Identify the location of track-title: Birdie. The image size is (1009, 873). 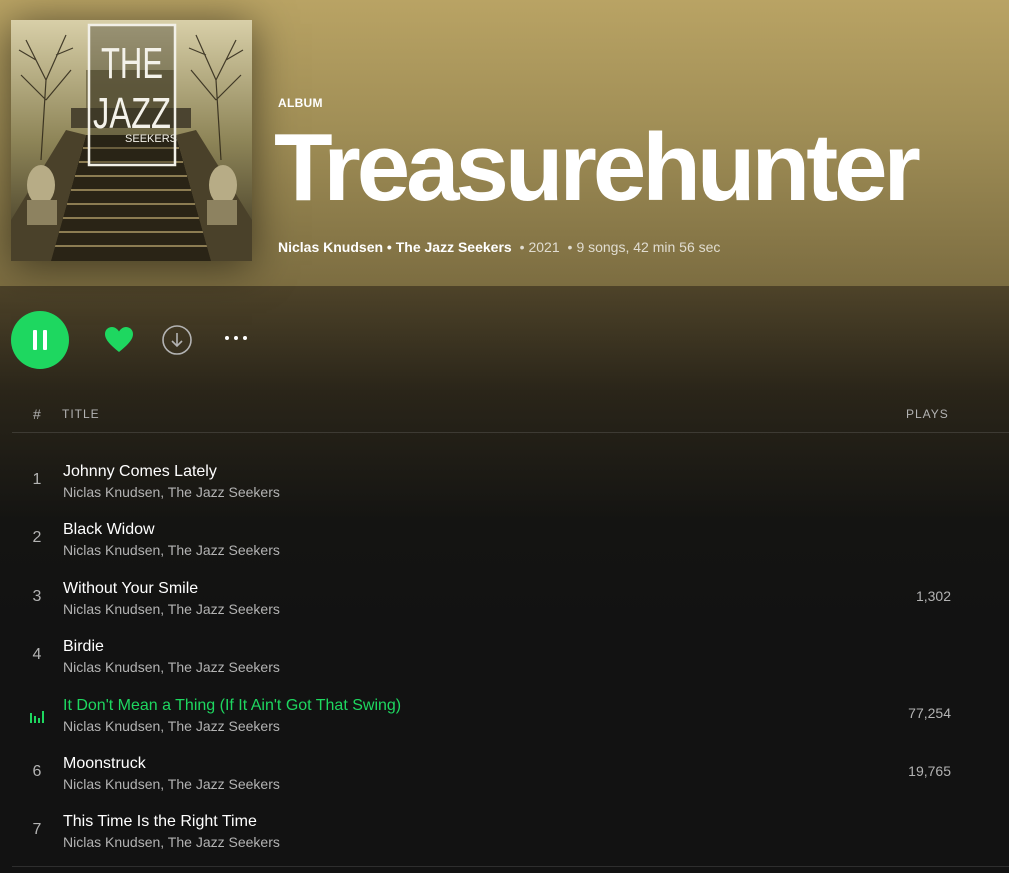
(83, 647).